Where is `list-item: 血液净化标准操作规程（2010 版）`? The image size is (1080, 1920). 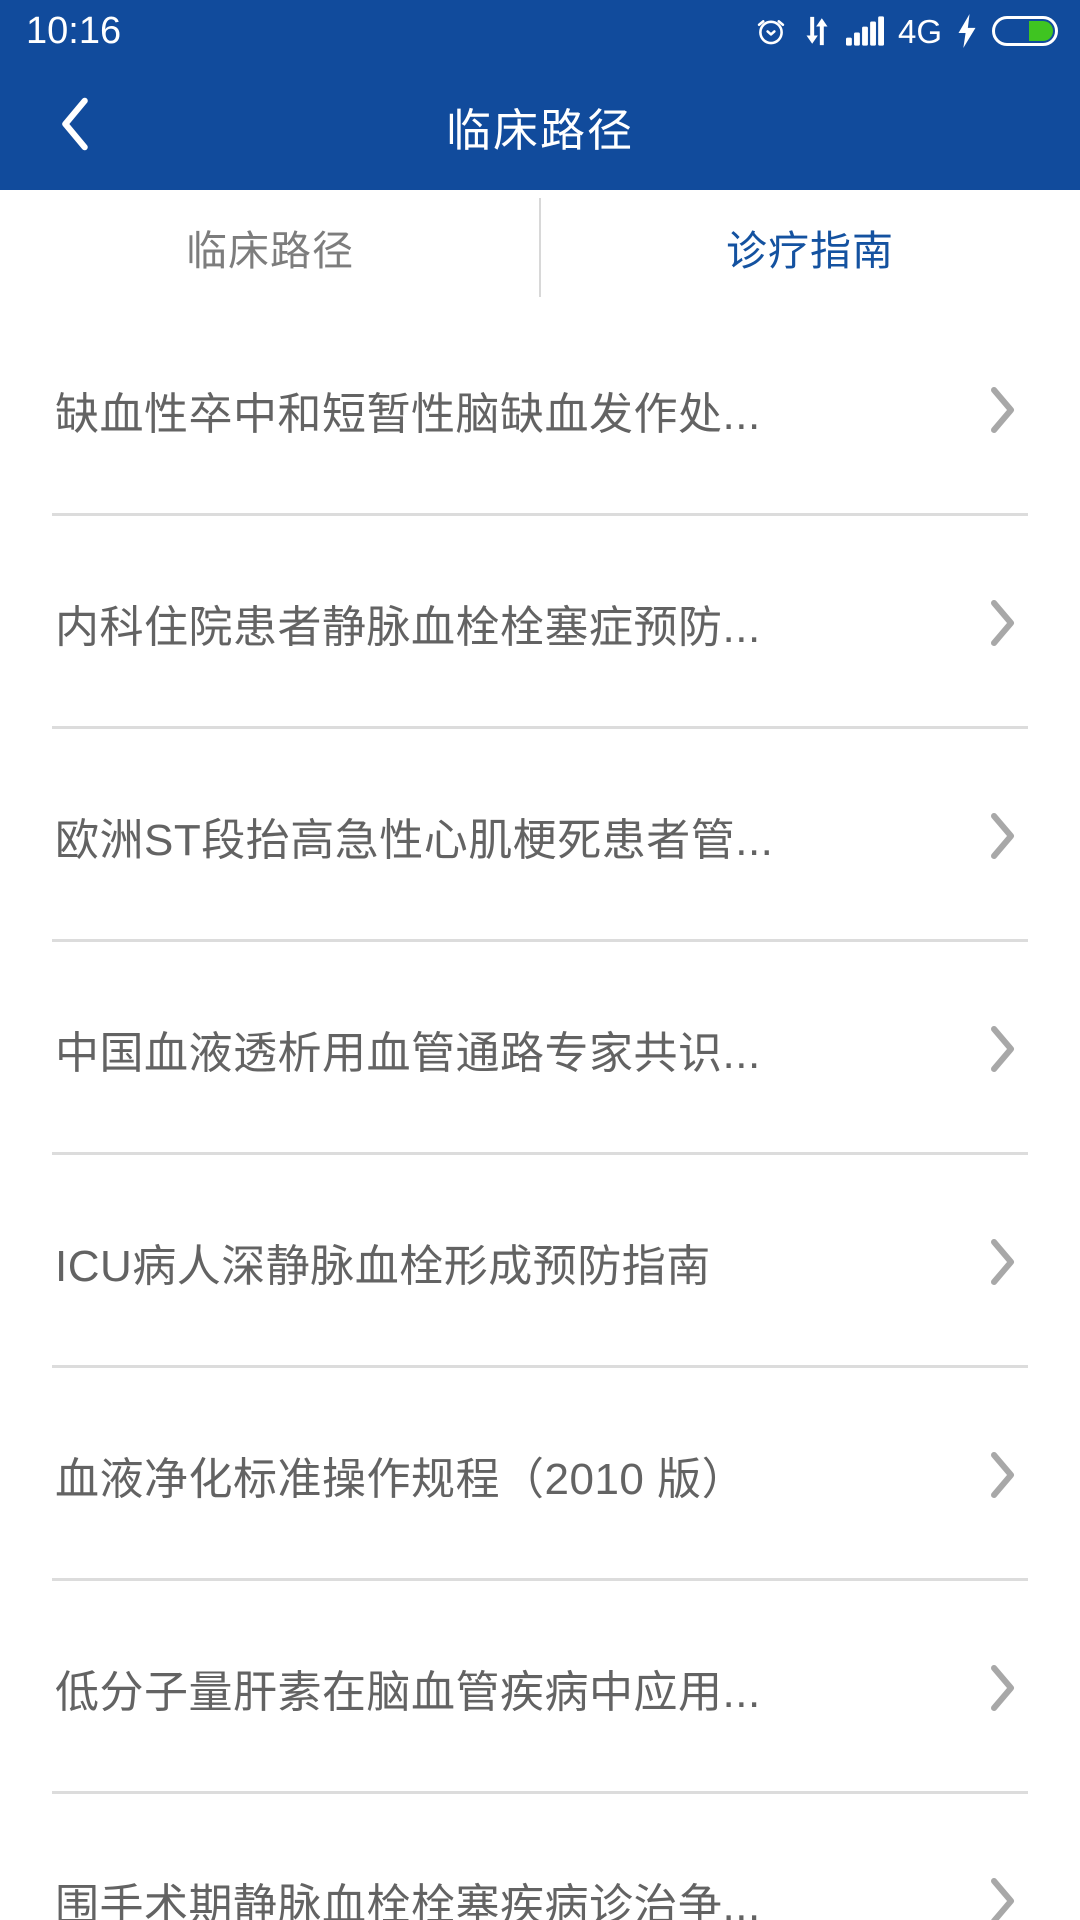 list-item: 血液净化标准操作规程（2010 版） is located at coordinates (540, 1474).